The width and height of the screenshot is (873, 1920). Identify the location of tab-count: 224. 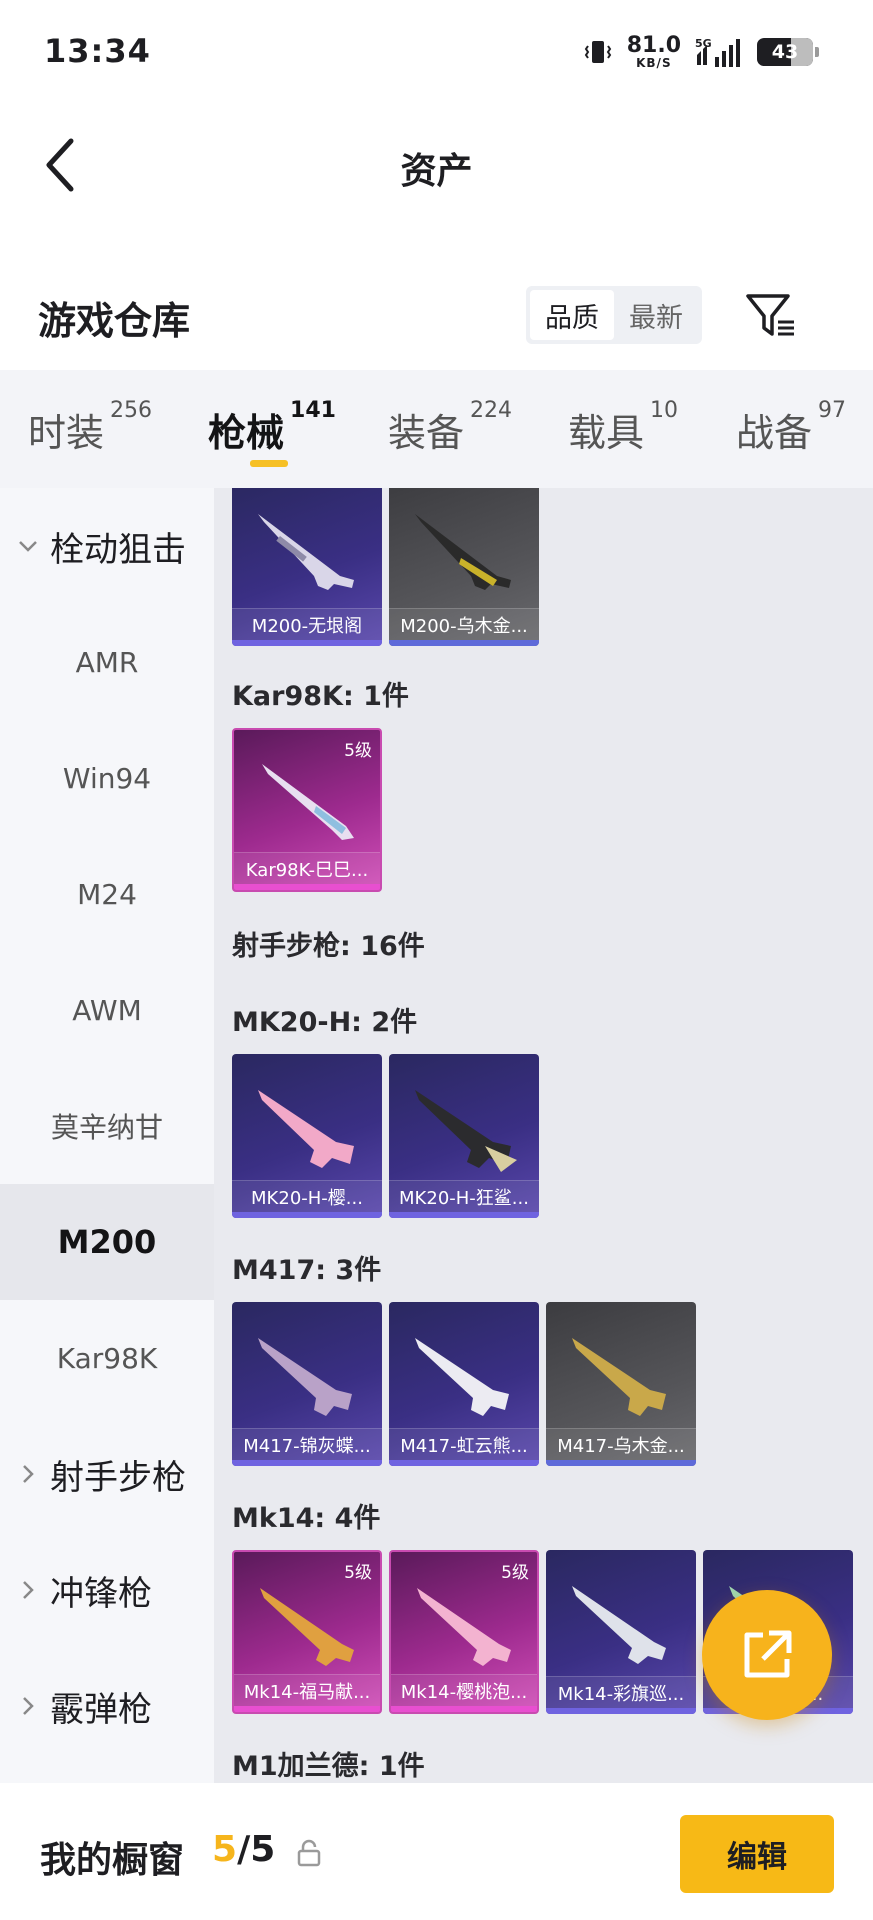
(491, 410).